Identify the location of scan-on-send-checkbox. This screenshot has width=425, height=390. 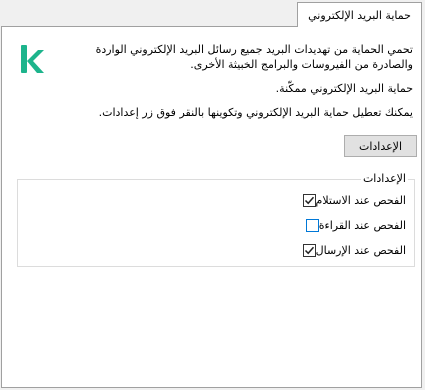
(309, 250).